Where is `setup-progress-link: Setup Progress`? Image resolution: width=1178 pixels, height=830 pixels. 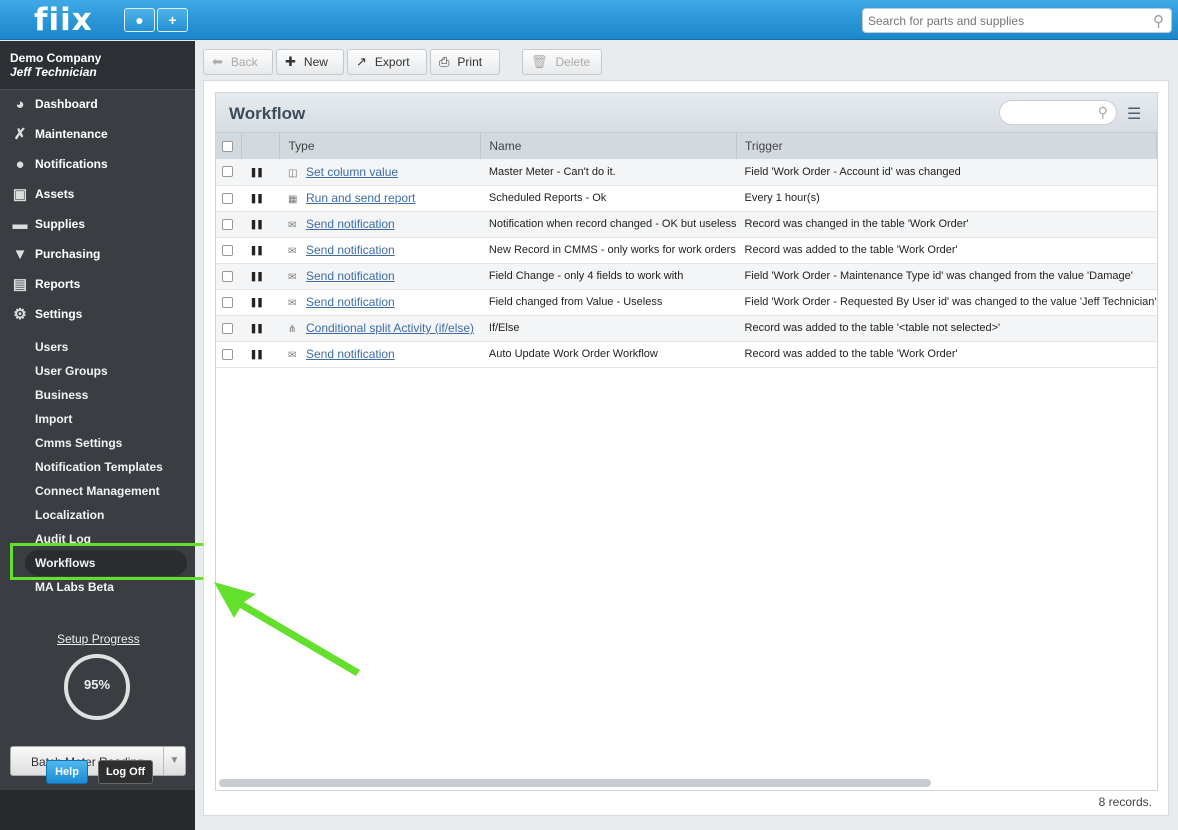 setup-progress-link: Setup Progress is located at coordinates (98, 639).